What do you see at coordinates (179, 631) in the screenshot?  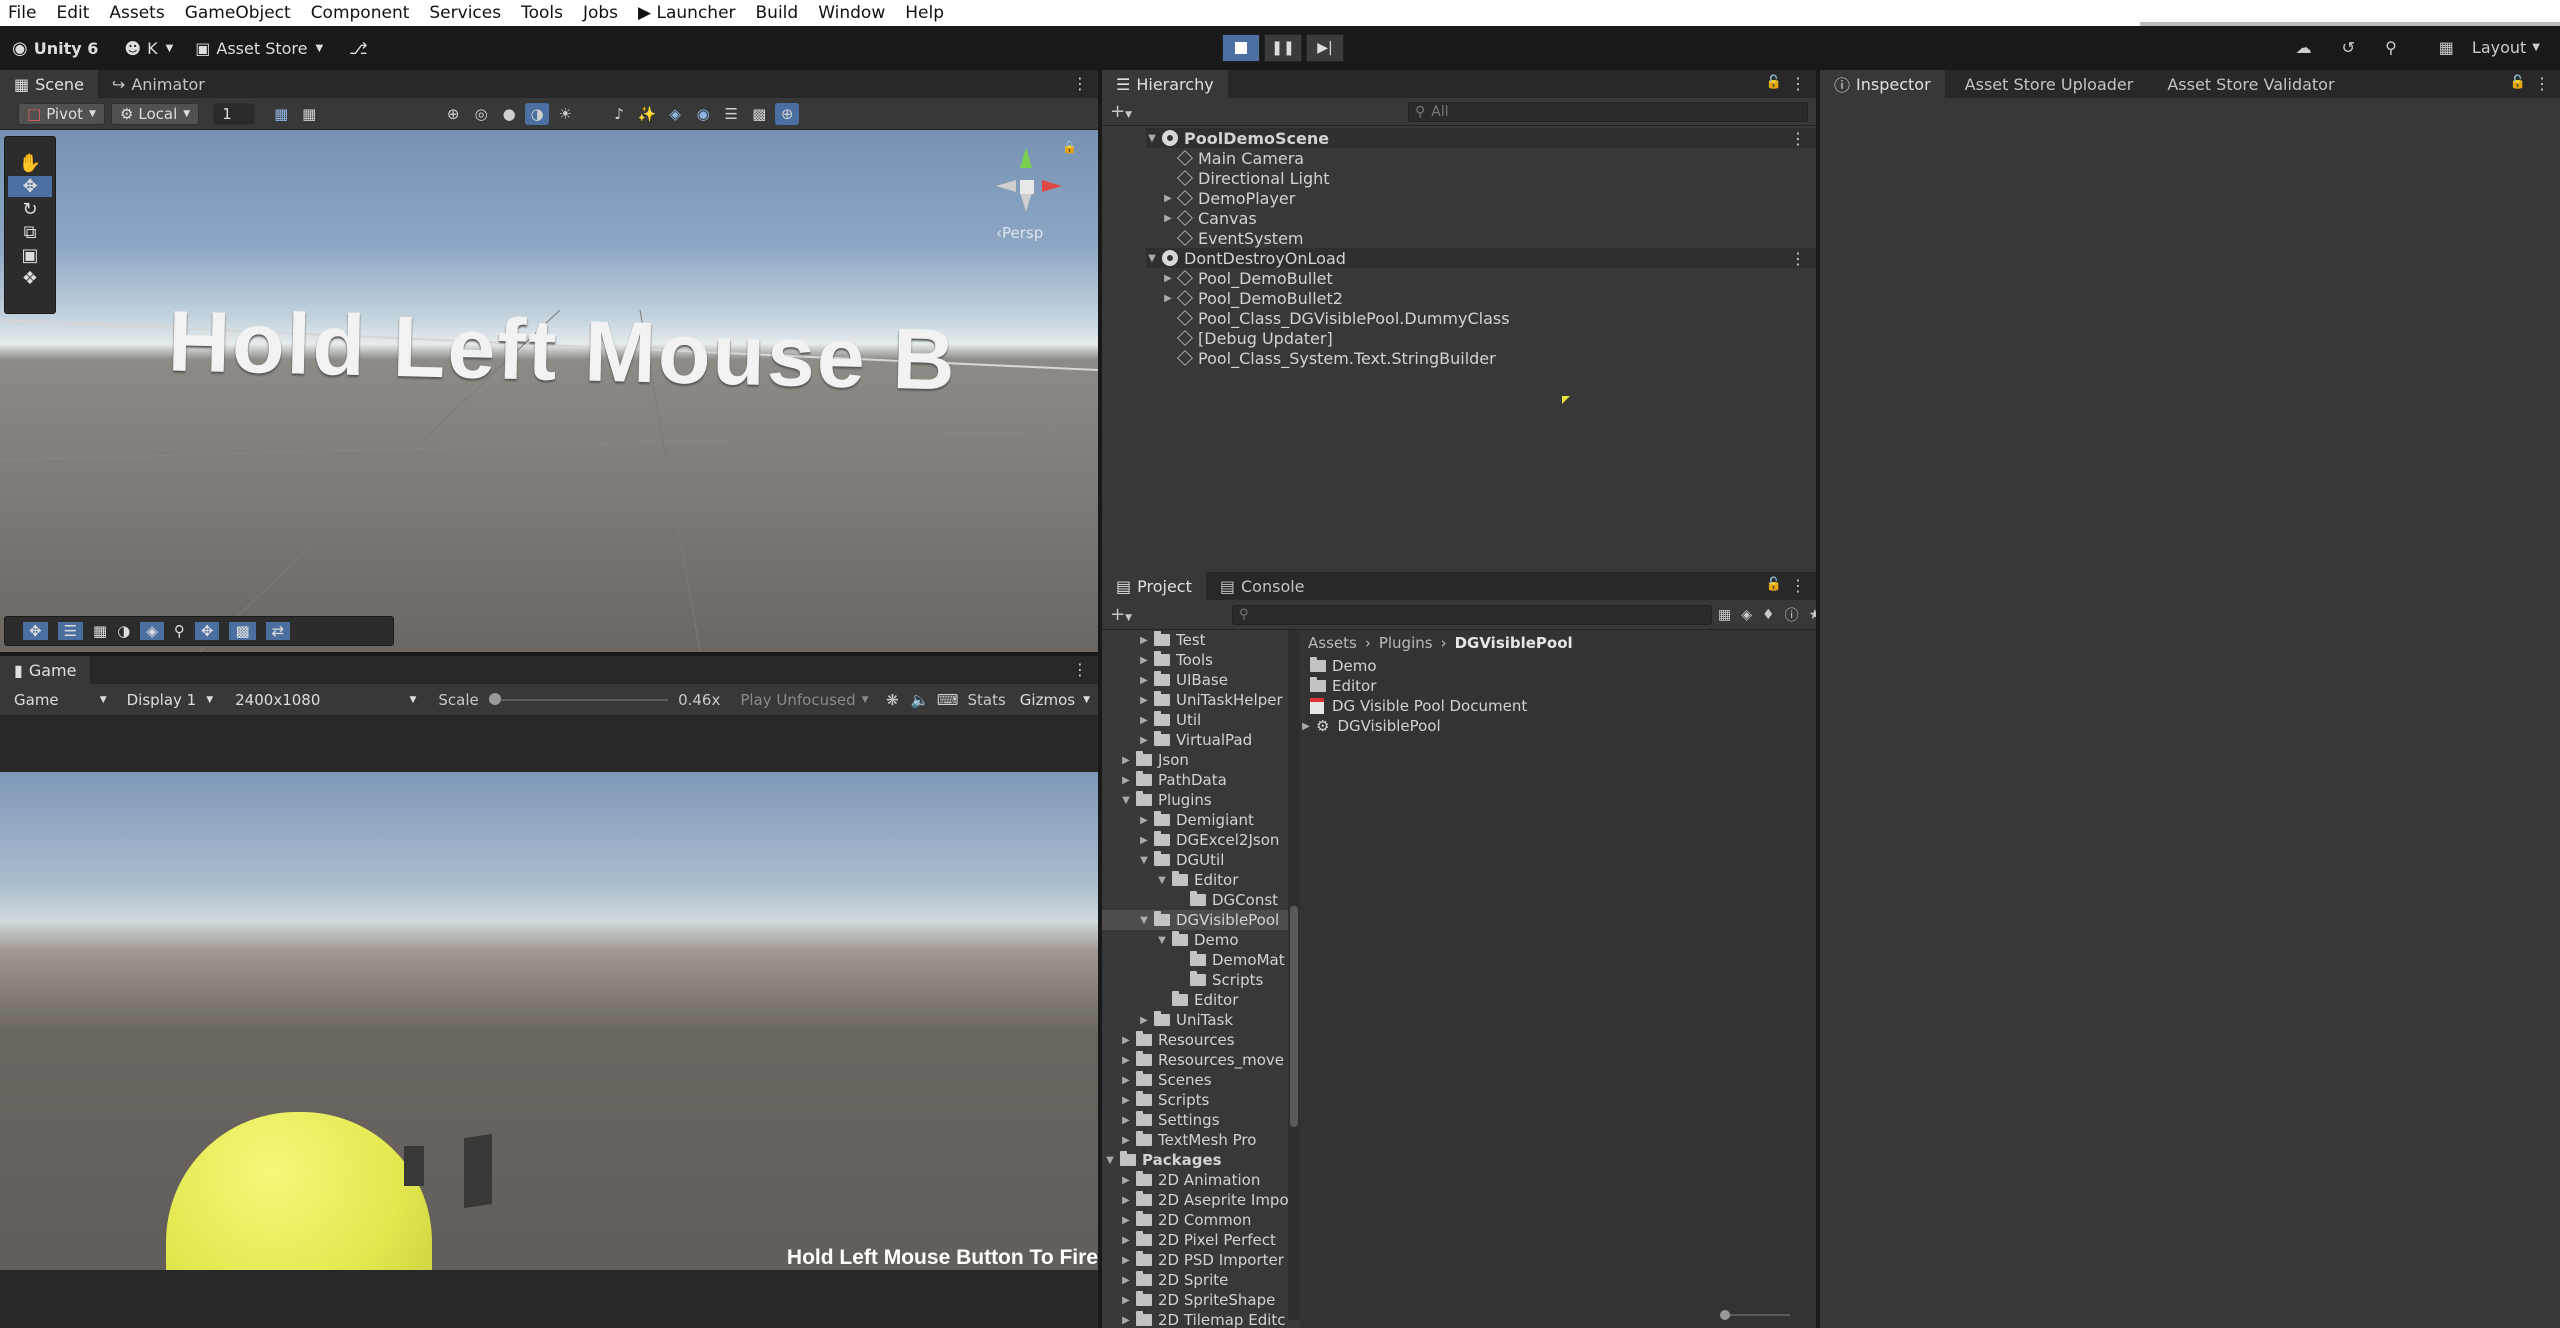 I see `overlay-search-icon: ⚲` at bounding box center [179, 631].